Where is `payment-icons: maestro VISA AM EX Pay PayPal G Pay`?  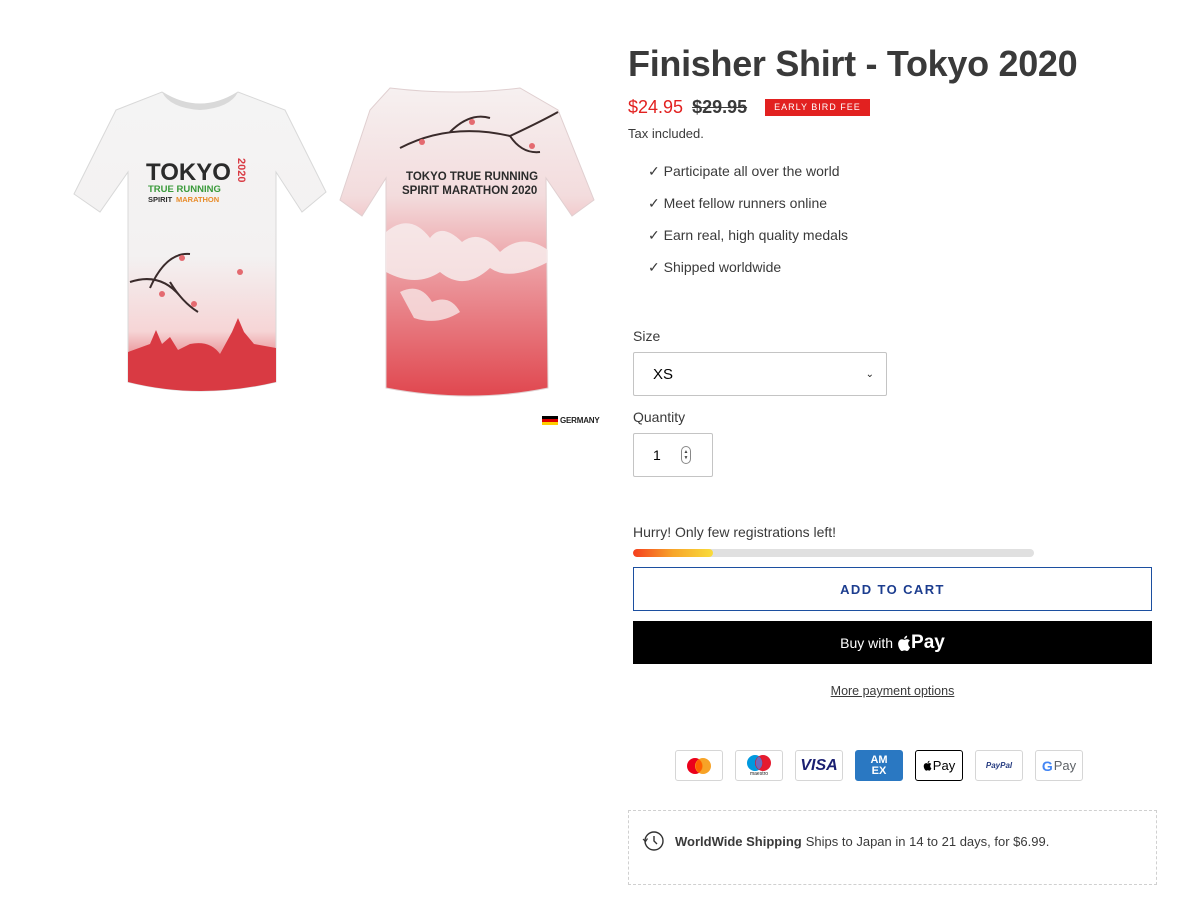 payment-icons: maestro VISA AM EX Pay PayPal G Pay is located at coordinates (879, 765).